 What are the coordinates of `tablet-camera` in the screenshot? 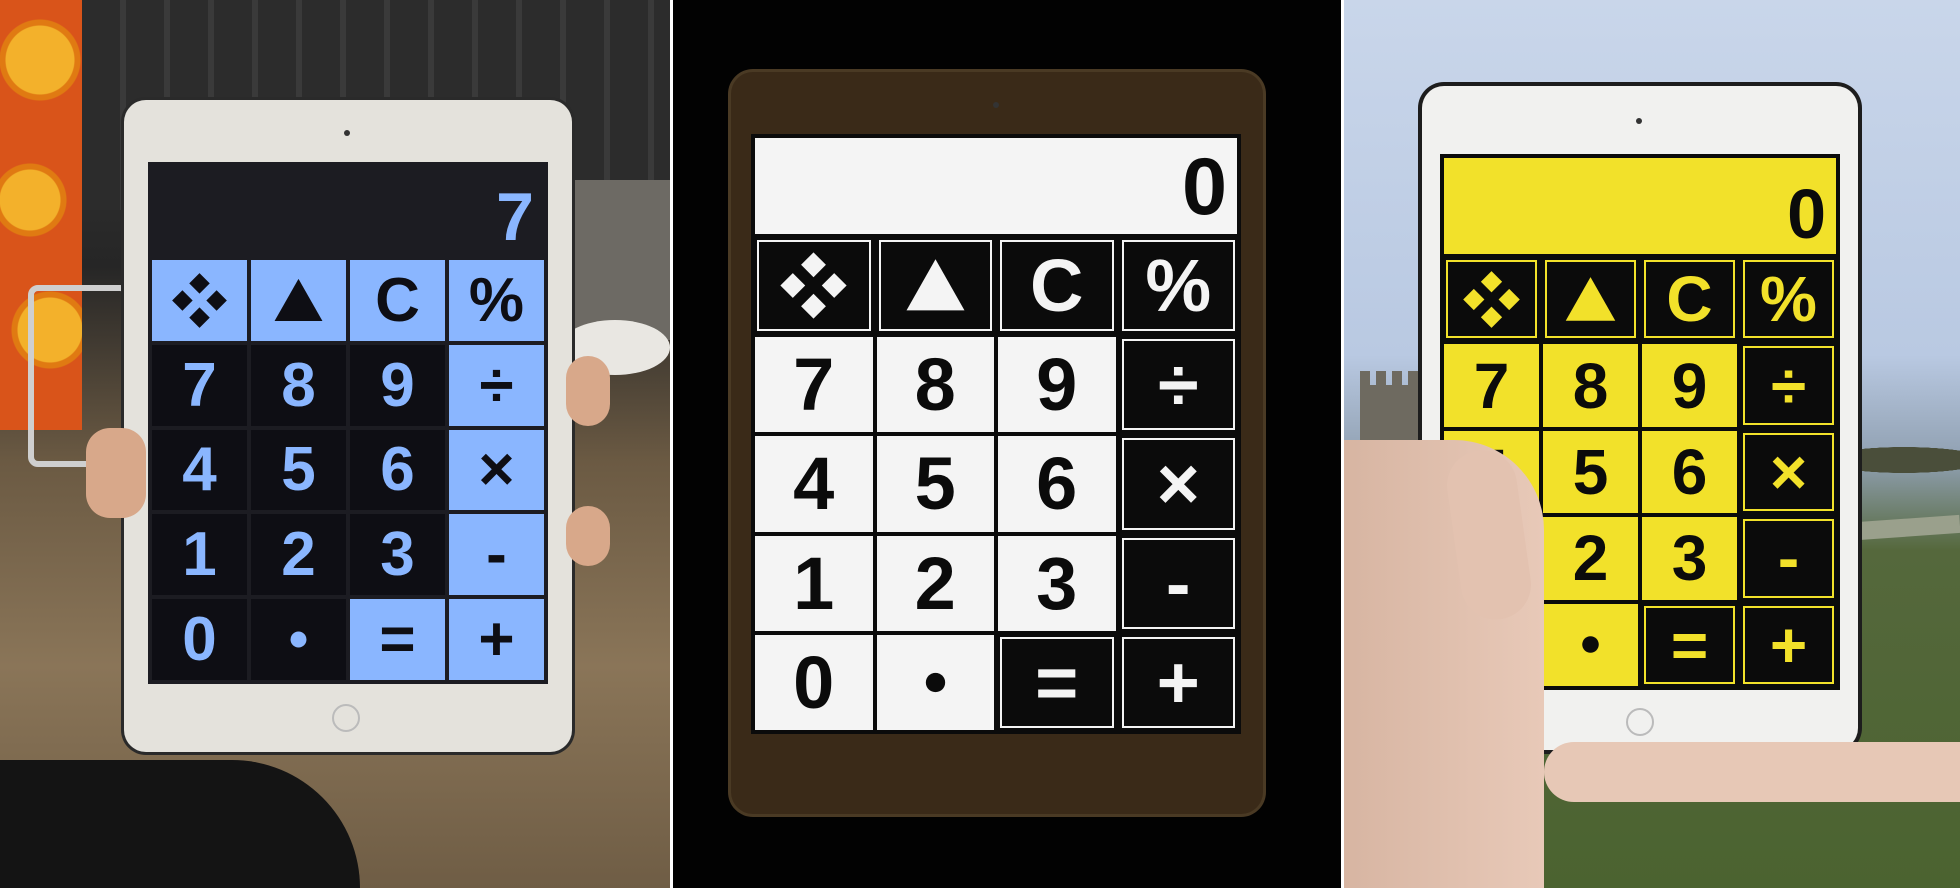 It's located at (347, 133).